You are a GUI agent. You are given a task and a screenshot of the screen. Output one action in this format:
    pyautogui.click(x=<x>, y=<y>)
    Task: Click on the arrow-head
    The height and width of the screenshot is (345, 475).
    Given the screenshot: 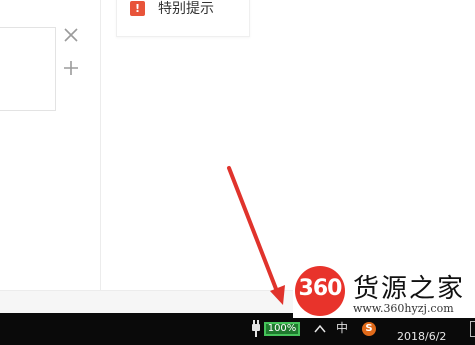 What is the action you would take?
    pyautogui.click(x=277, y=295)
    